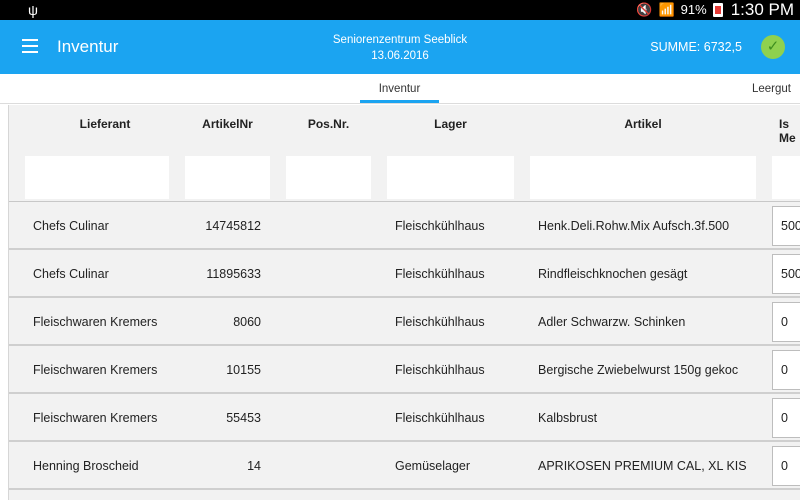 The height and width of the screenshot is (500, 800). What do you see at coordinates (86, 466) in the screenshot?
I see `cell-lieferant: Henning Broscheid` at bounding box center [86, 466].